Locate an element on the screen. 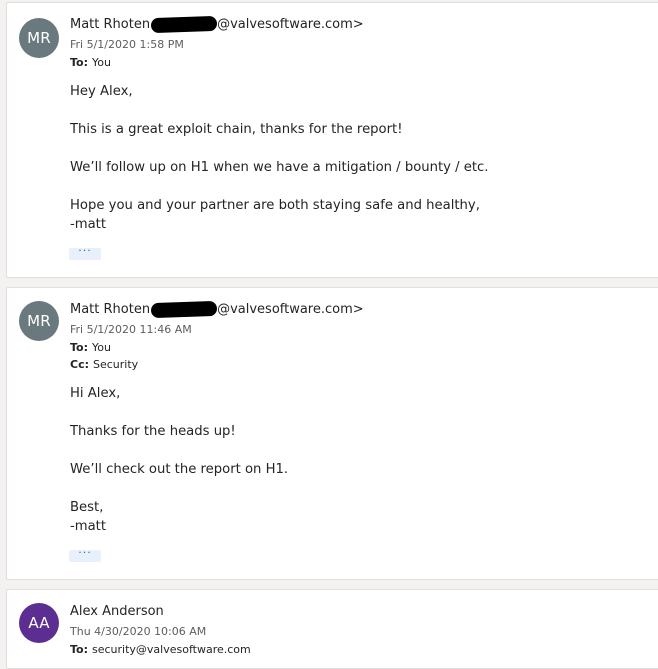 This screenshot has height=669, width=658. message-date: Fri 5/1/2020 11:46 AM is located at coordinates (131, 329).